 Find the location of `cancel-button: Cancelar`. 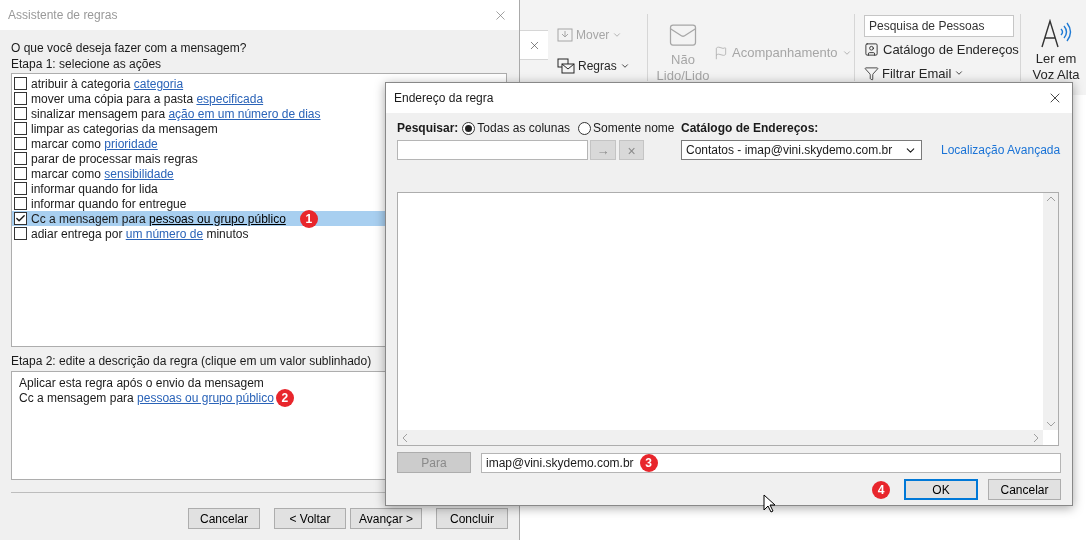

cancel-button: Cancelar is located at coordinates (1024, 489).